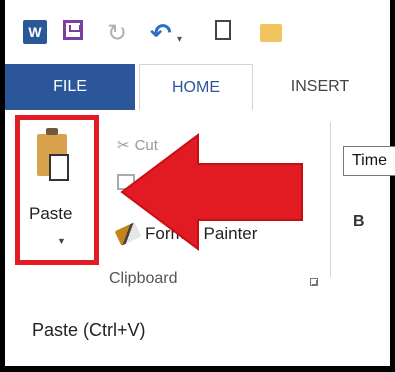 The image size is (395, 372). What do you see at coordinates (223, 30) in the screenshot?
I see `new-document-icon` at bounding box center [223, 30].